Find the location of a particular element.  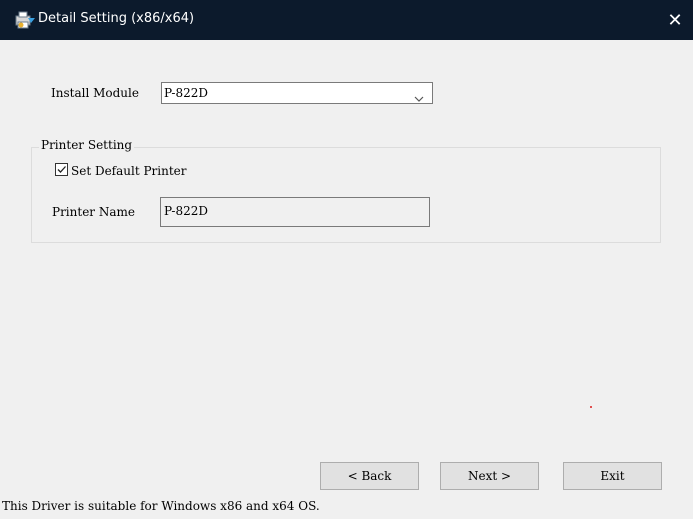

chevron-down-icon is located at coordinates (419, 95).